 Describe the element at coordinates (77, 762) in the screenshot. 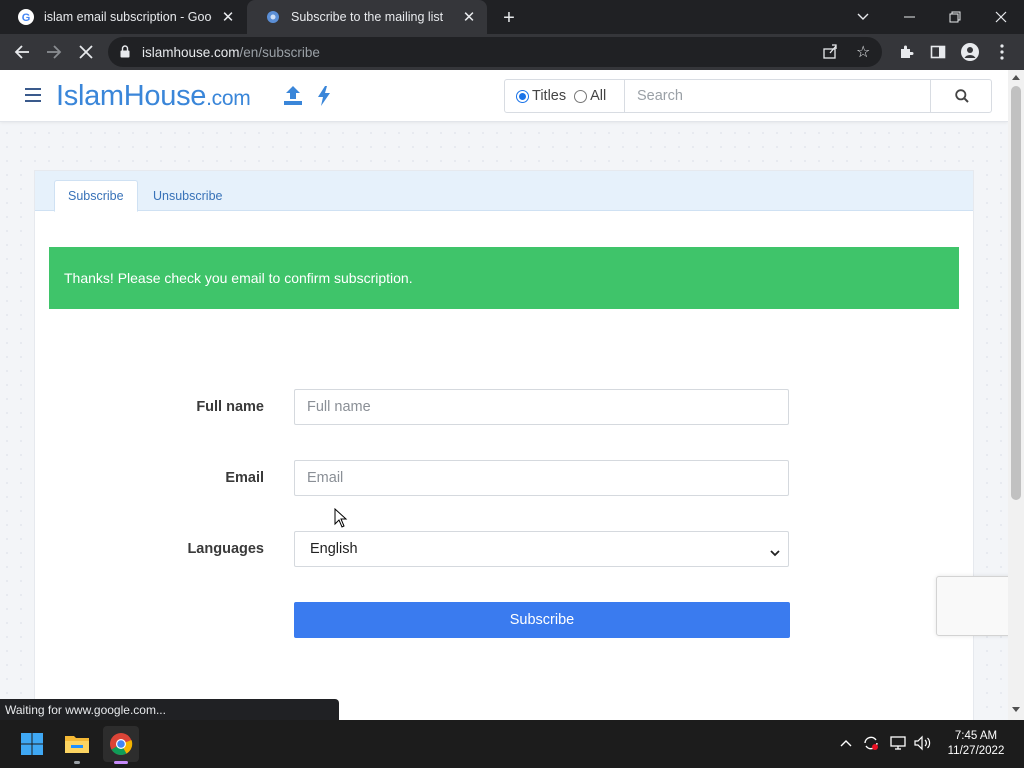

I see `explorer-running-indicator` at that location.